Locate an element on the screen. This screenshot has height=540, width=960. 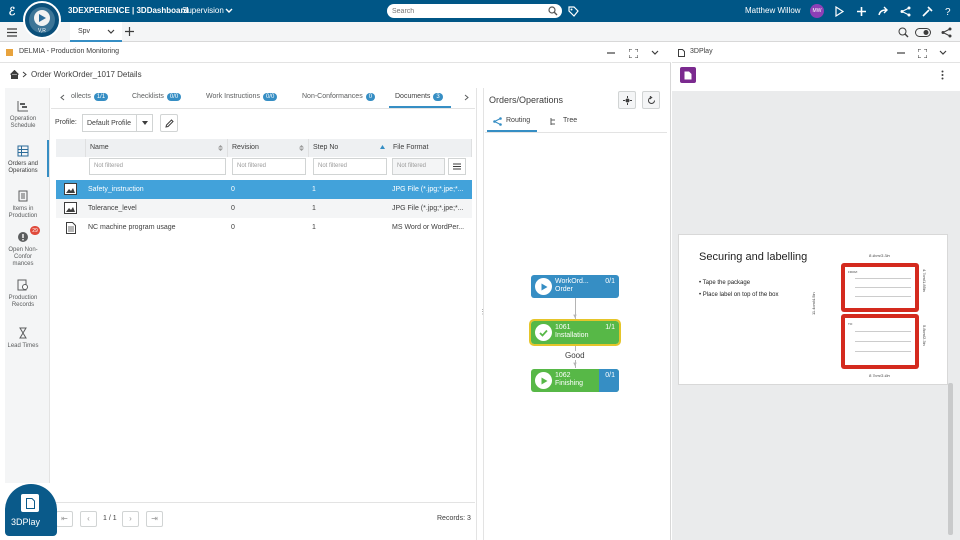
play-icon is located at coordinates (543, 286).